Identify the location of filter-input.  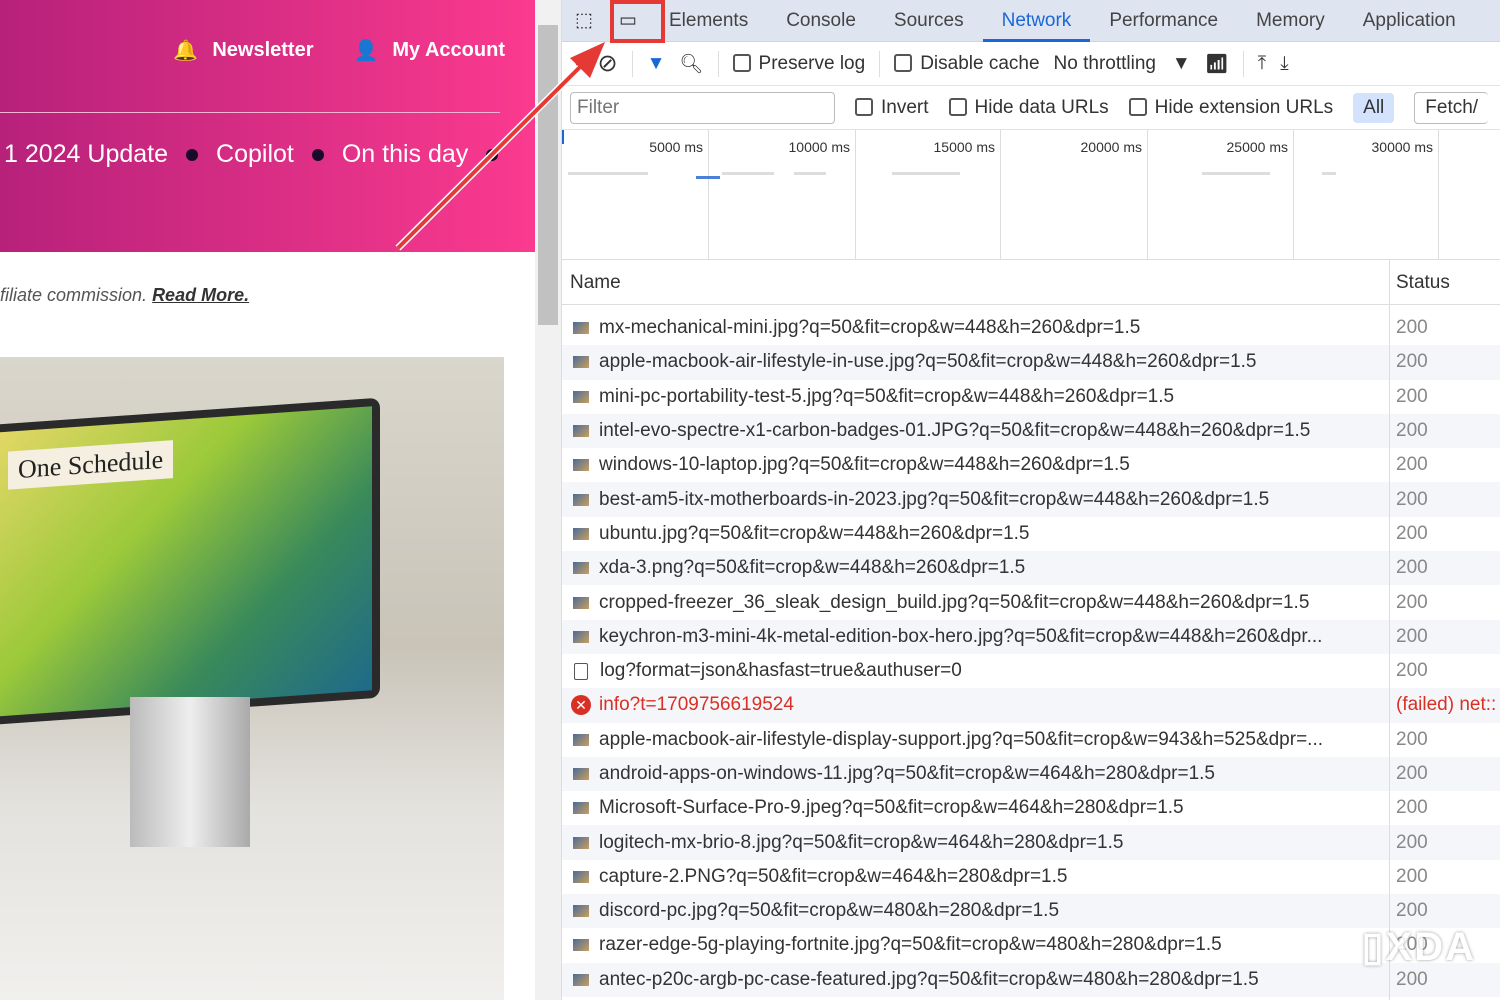
(702, 107).